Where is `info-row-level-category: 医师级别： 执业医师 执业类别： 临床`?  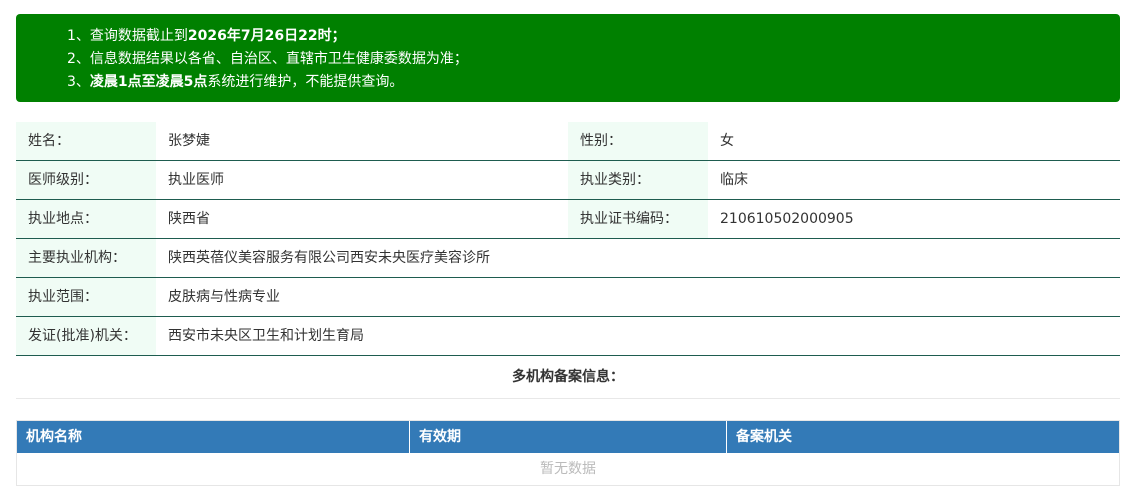
info-row-level-category: 医师级别： 执业医师 执业类别： 临床 is located at coordinates (568, 180).